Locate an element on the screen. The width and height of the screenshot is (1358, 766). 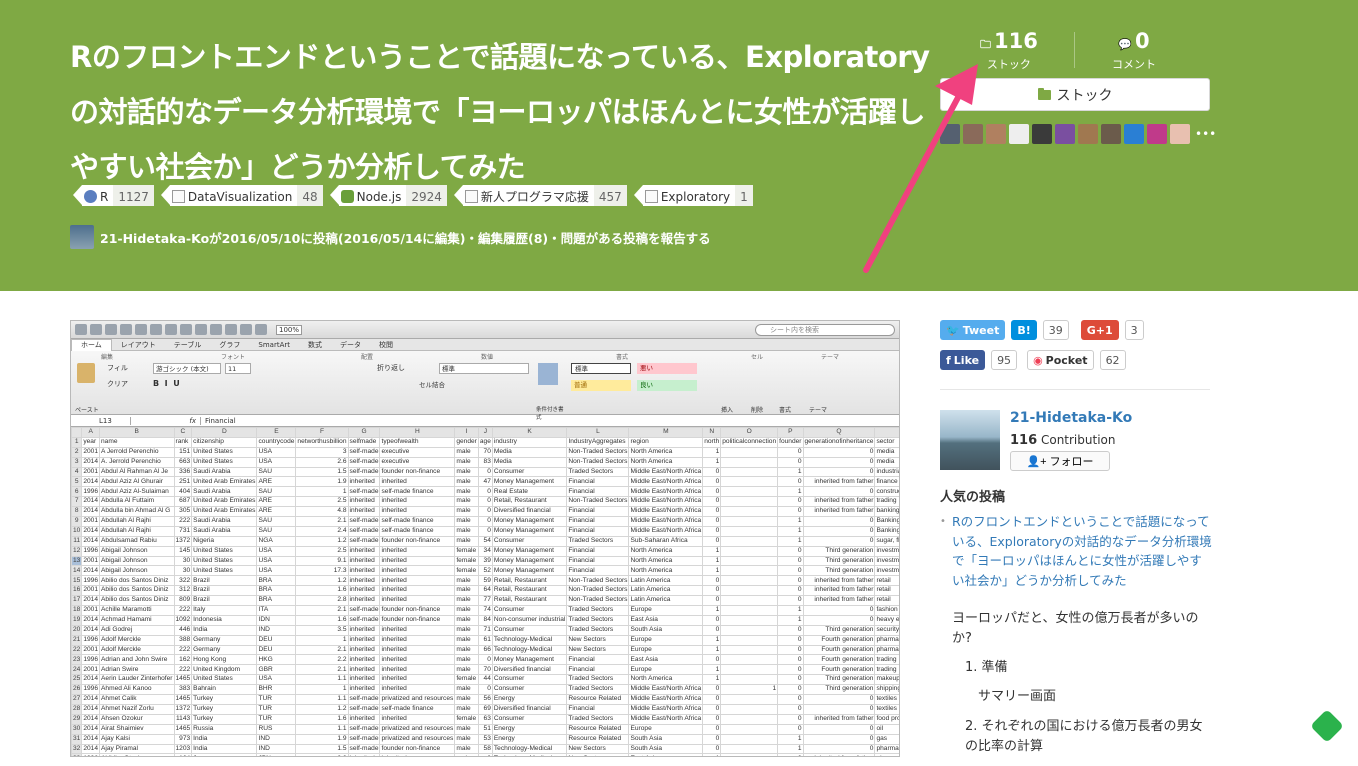
table-cell: Abdul Aziz Al-Sulaiman is located at coordinates (137, 492).